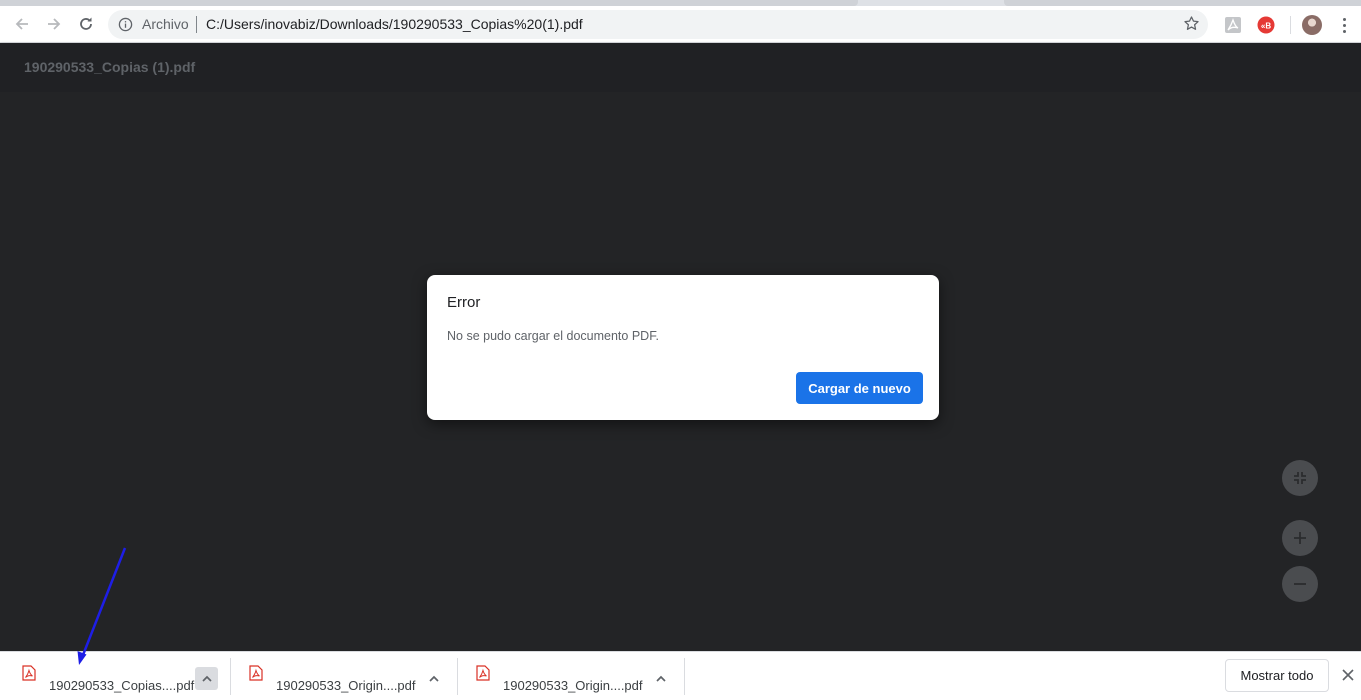  Describe the element at coordinates (196, 24) in the screenshot. I see `omnibox-divider` at that location.